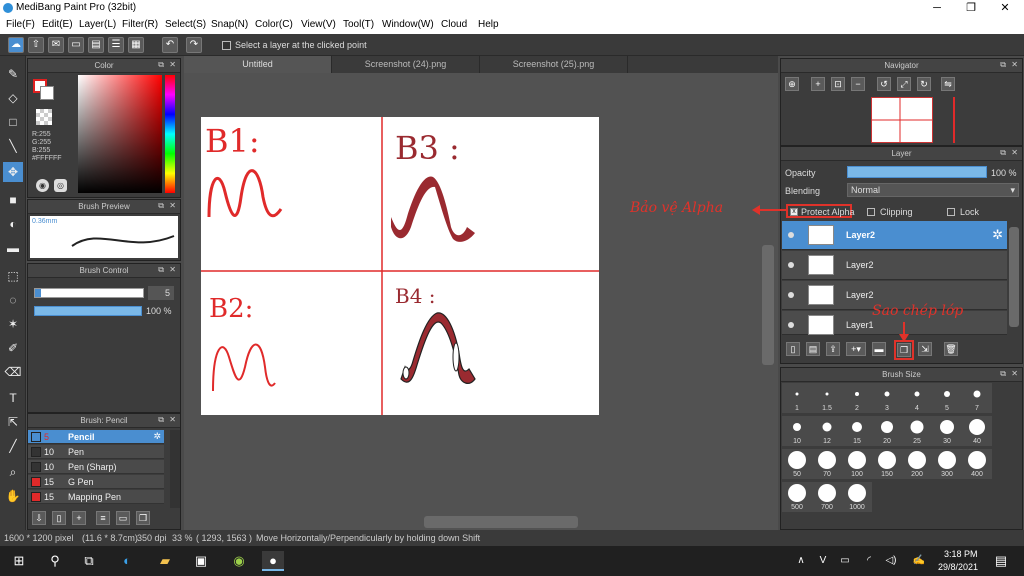  What do you see at coordinates (933, 190) in the screenshot?
I see `blending-select: Normal ▾` at bounding box center [933, 190].